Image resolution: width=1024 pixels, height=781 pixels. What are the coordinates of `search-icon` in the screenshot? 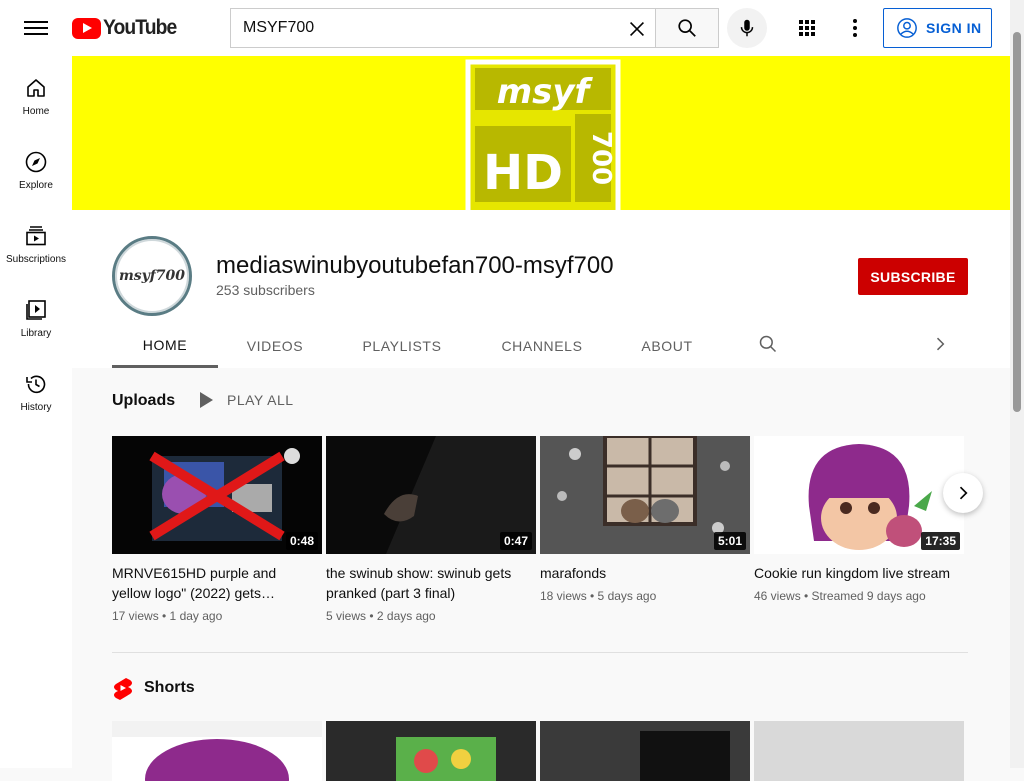 It's located at (687, 28).